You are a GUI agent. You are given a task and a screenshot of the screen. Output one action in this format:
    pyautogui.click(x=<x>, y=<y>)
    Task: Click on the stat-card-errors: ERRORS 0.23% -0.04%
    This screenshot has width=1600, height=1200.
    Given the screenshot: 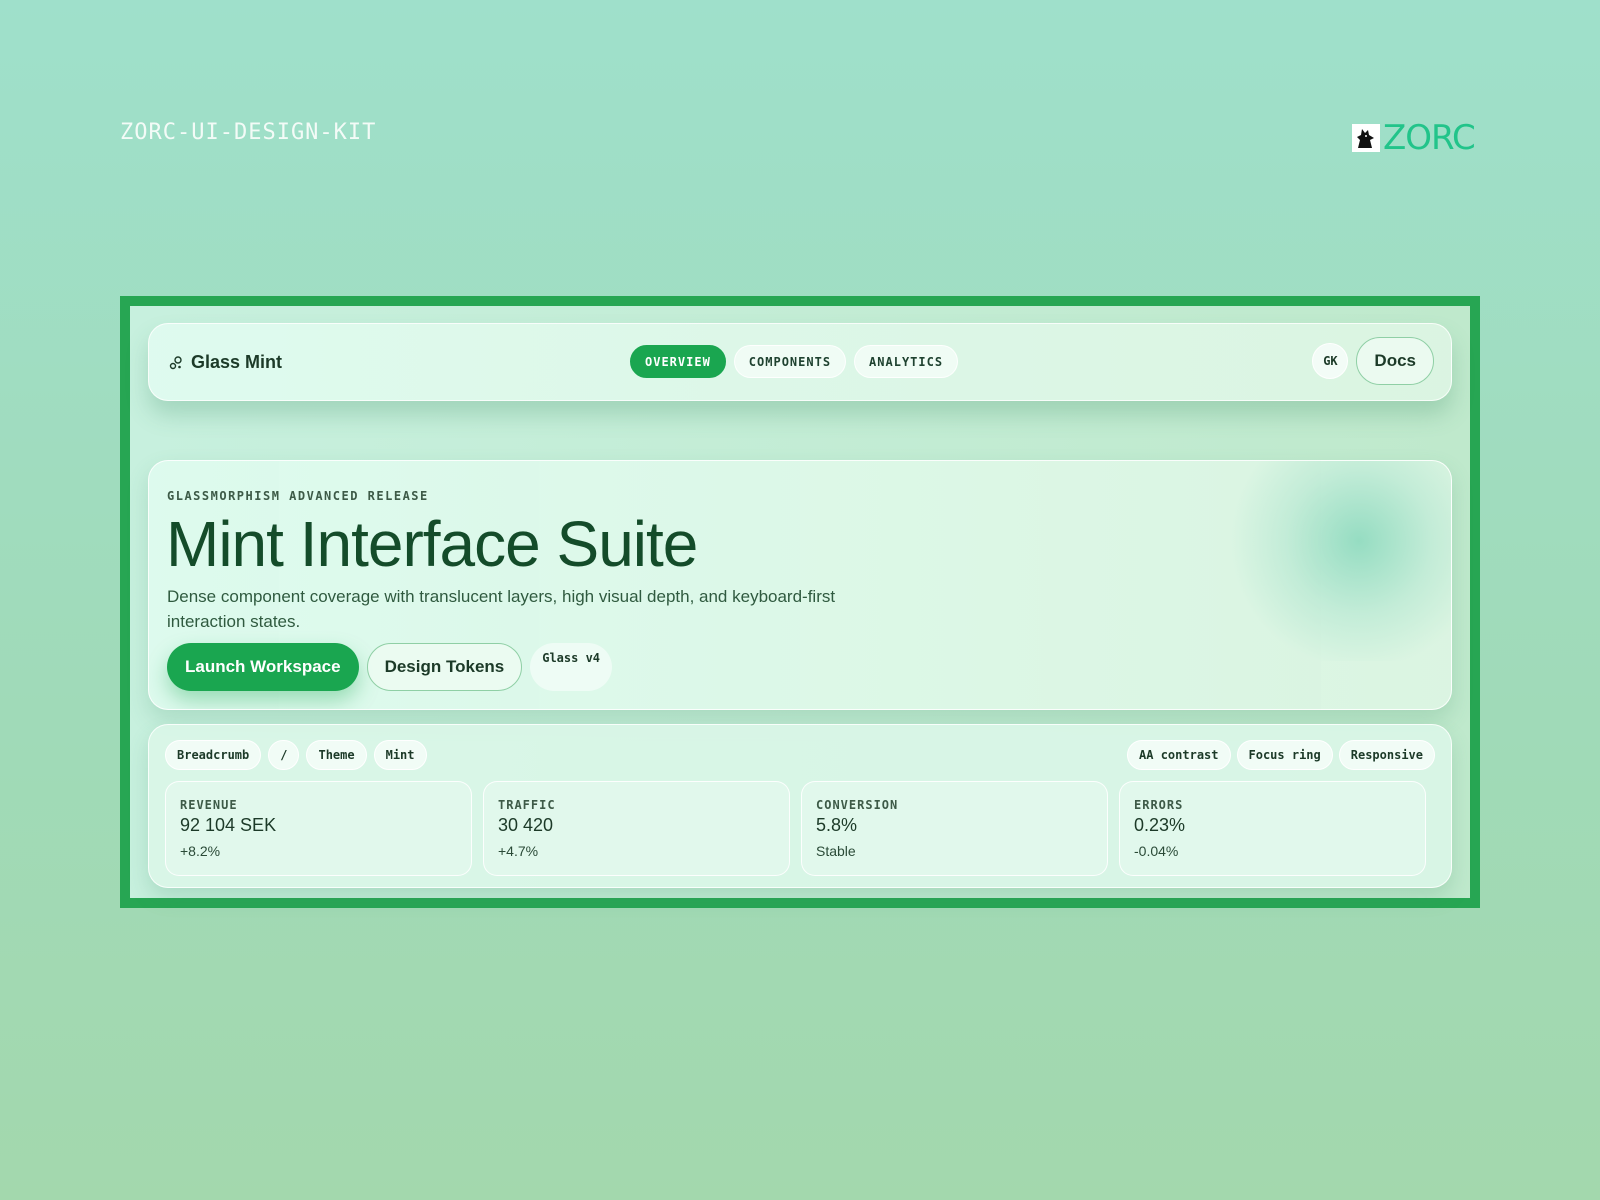 What is the action you would take?
    pyautogui.click(x=1272, y=828)
    